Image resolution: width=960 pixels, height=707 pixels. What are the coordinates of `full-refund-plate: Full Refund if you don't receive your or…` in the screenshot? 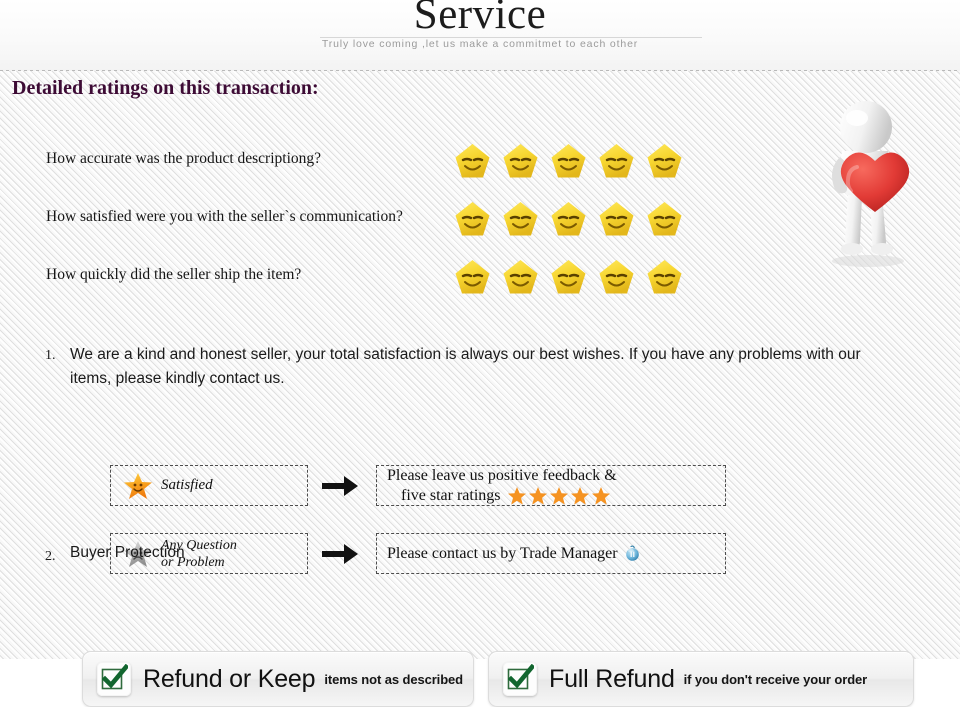 It's located at (701, 679).